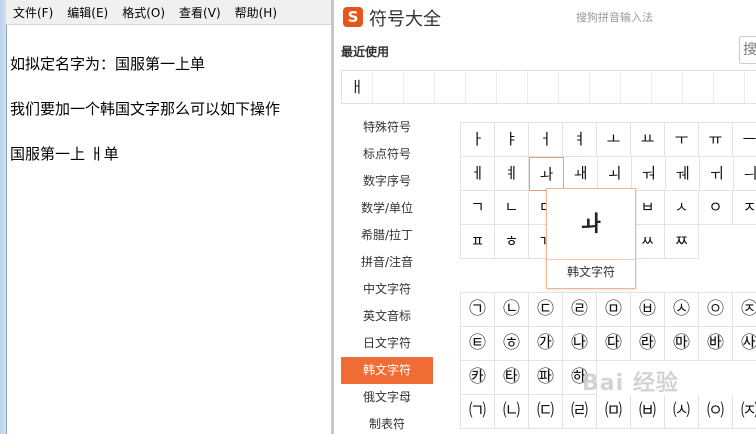  Describe the element at coordinates (387, 208) in the screenshot. I see `category-item: 数学/单位` at that location.